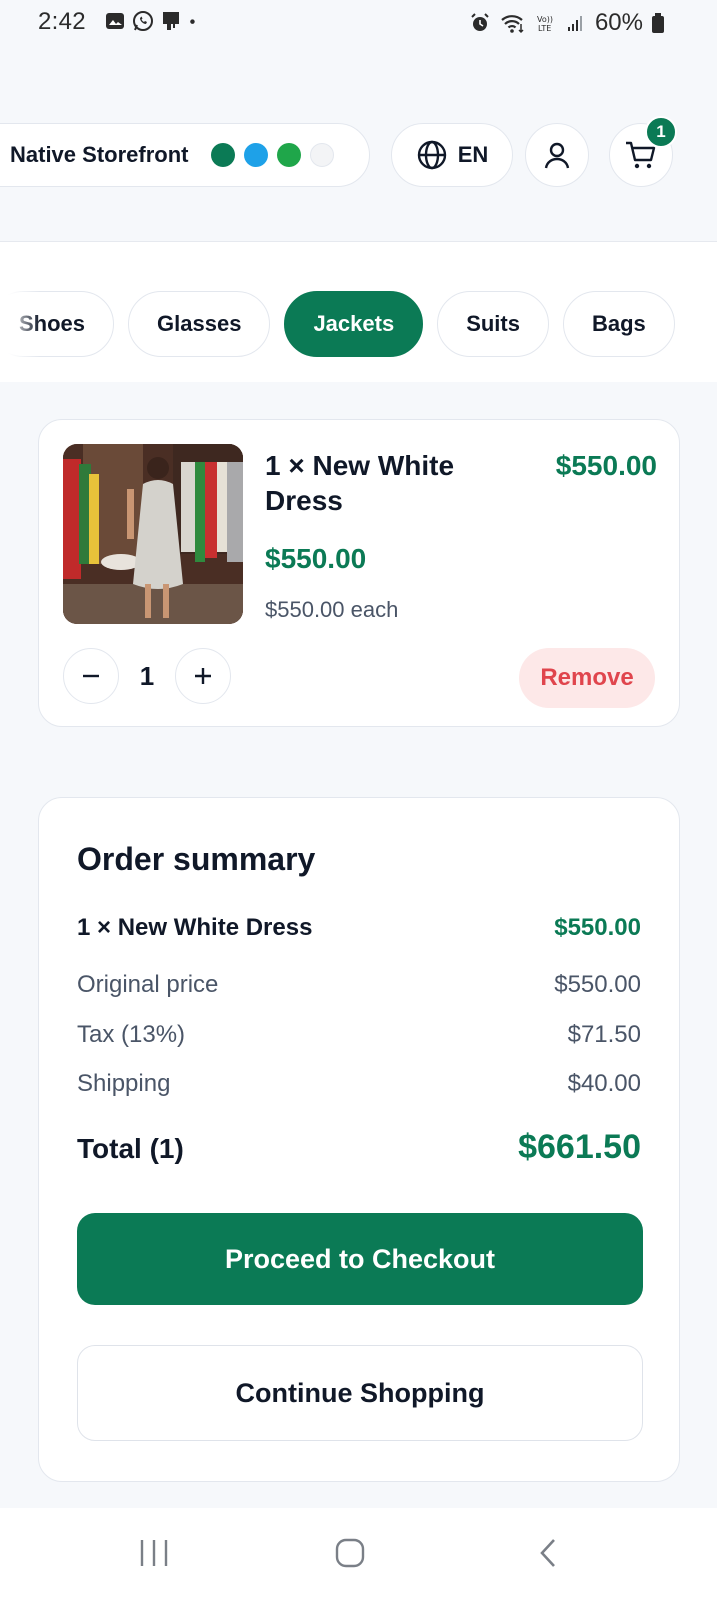  I want to click on minus-icon, so click(91, 676).